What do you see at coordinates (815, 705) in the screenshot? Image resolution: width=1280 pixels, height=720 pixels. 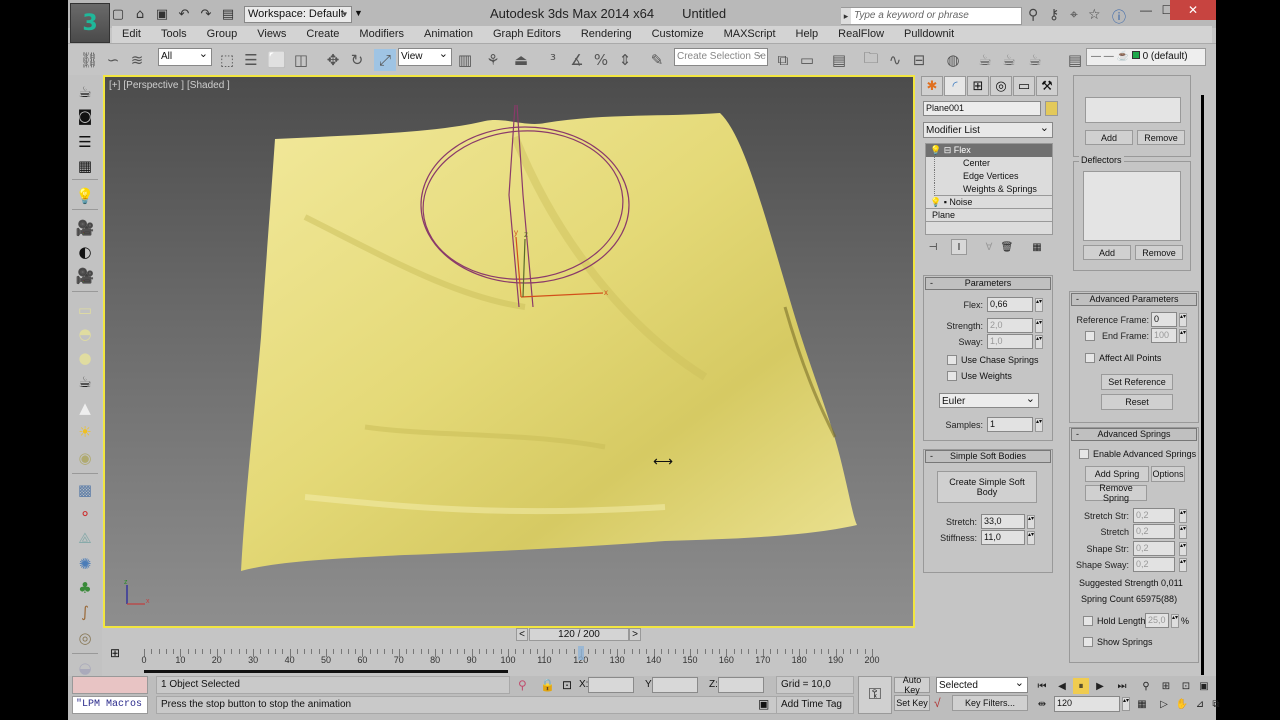 I see `add-time-tag-button: Add Time Tag` at bounding box center [815, 705].